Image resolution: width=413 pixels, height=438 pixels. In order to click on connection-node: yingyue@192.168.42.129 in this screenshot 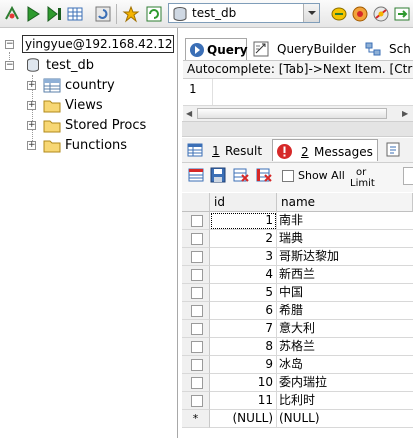, I will do `click(98, 44)`.